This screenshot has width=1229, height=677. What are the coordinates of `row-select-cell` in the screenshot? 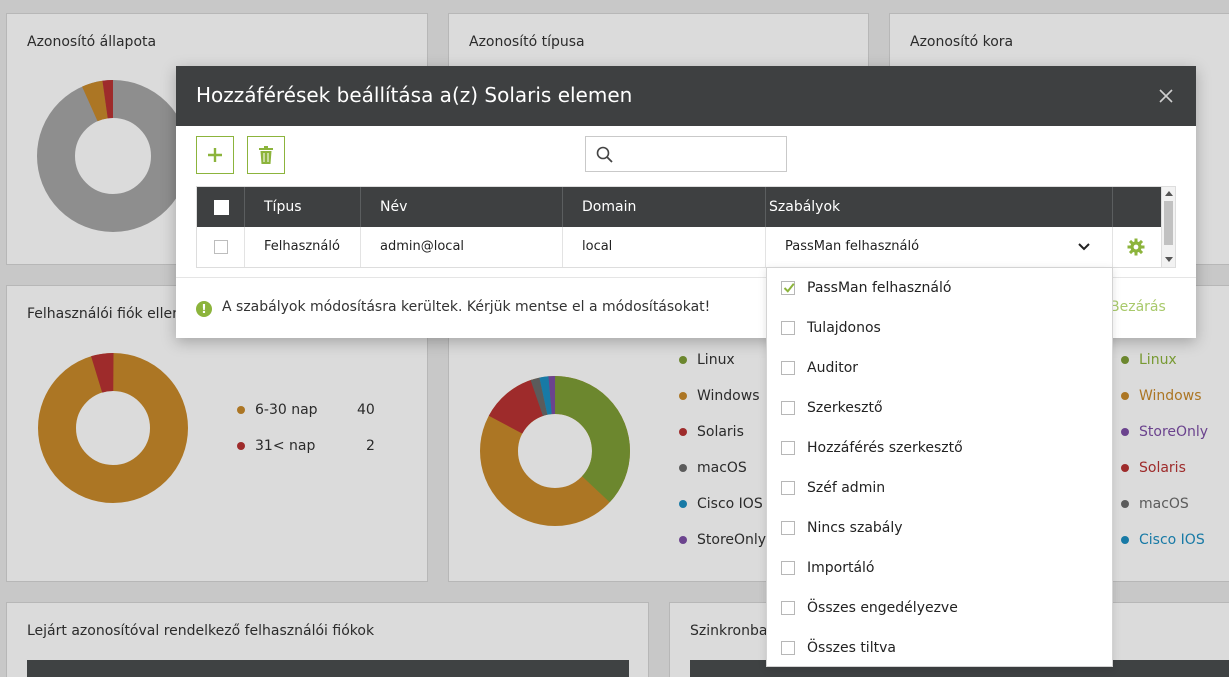 It's located at (221, 247).